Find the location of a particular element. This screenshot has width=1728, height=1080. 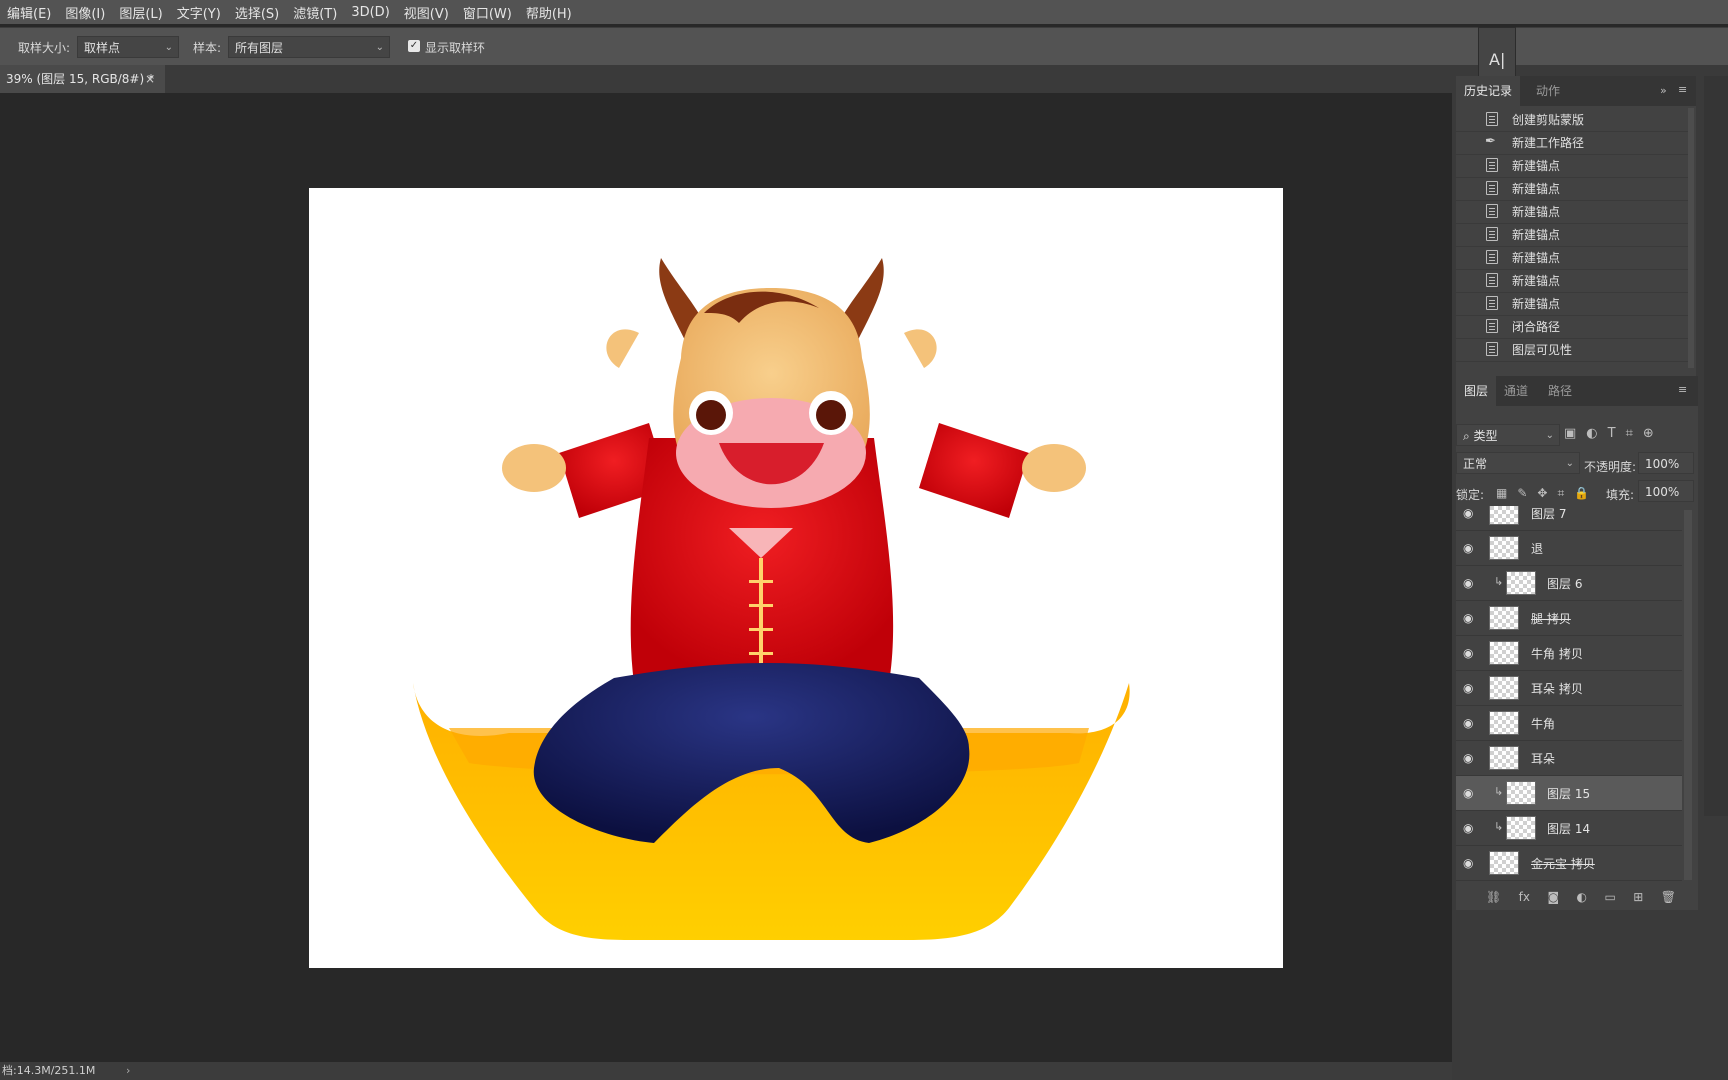

trash-icon: 🗑 is located at coordinates (1668, 900).